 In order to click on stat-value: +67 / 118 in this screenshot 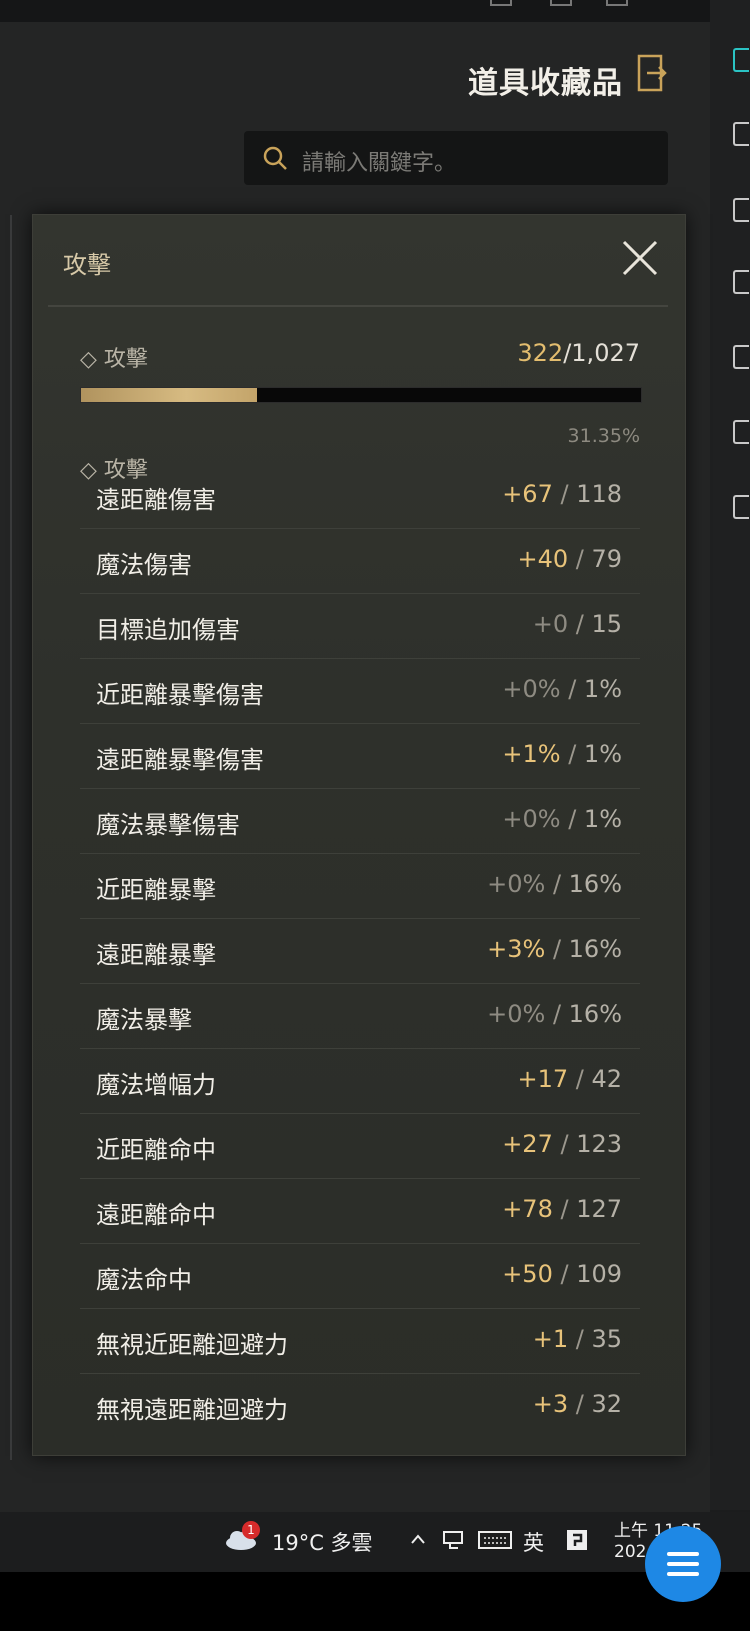, I will do `click(562, 494)`.